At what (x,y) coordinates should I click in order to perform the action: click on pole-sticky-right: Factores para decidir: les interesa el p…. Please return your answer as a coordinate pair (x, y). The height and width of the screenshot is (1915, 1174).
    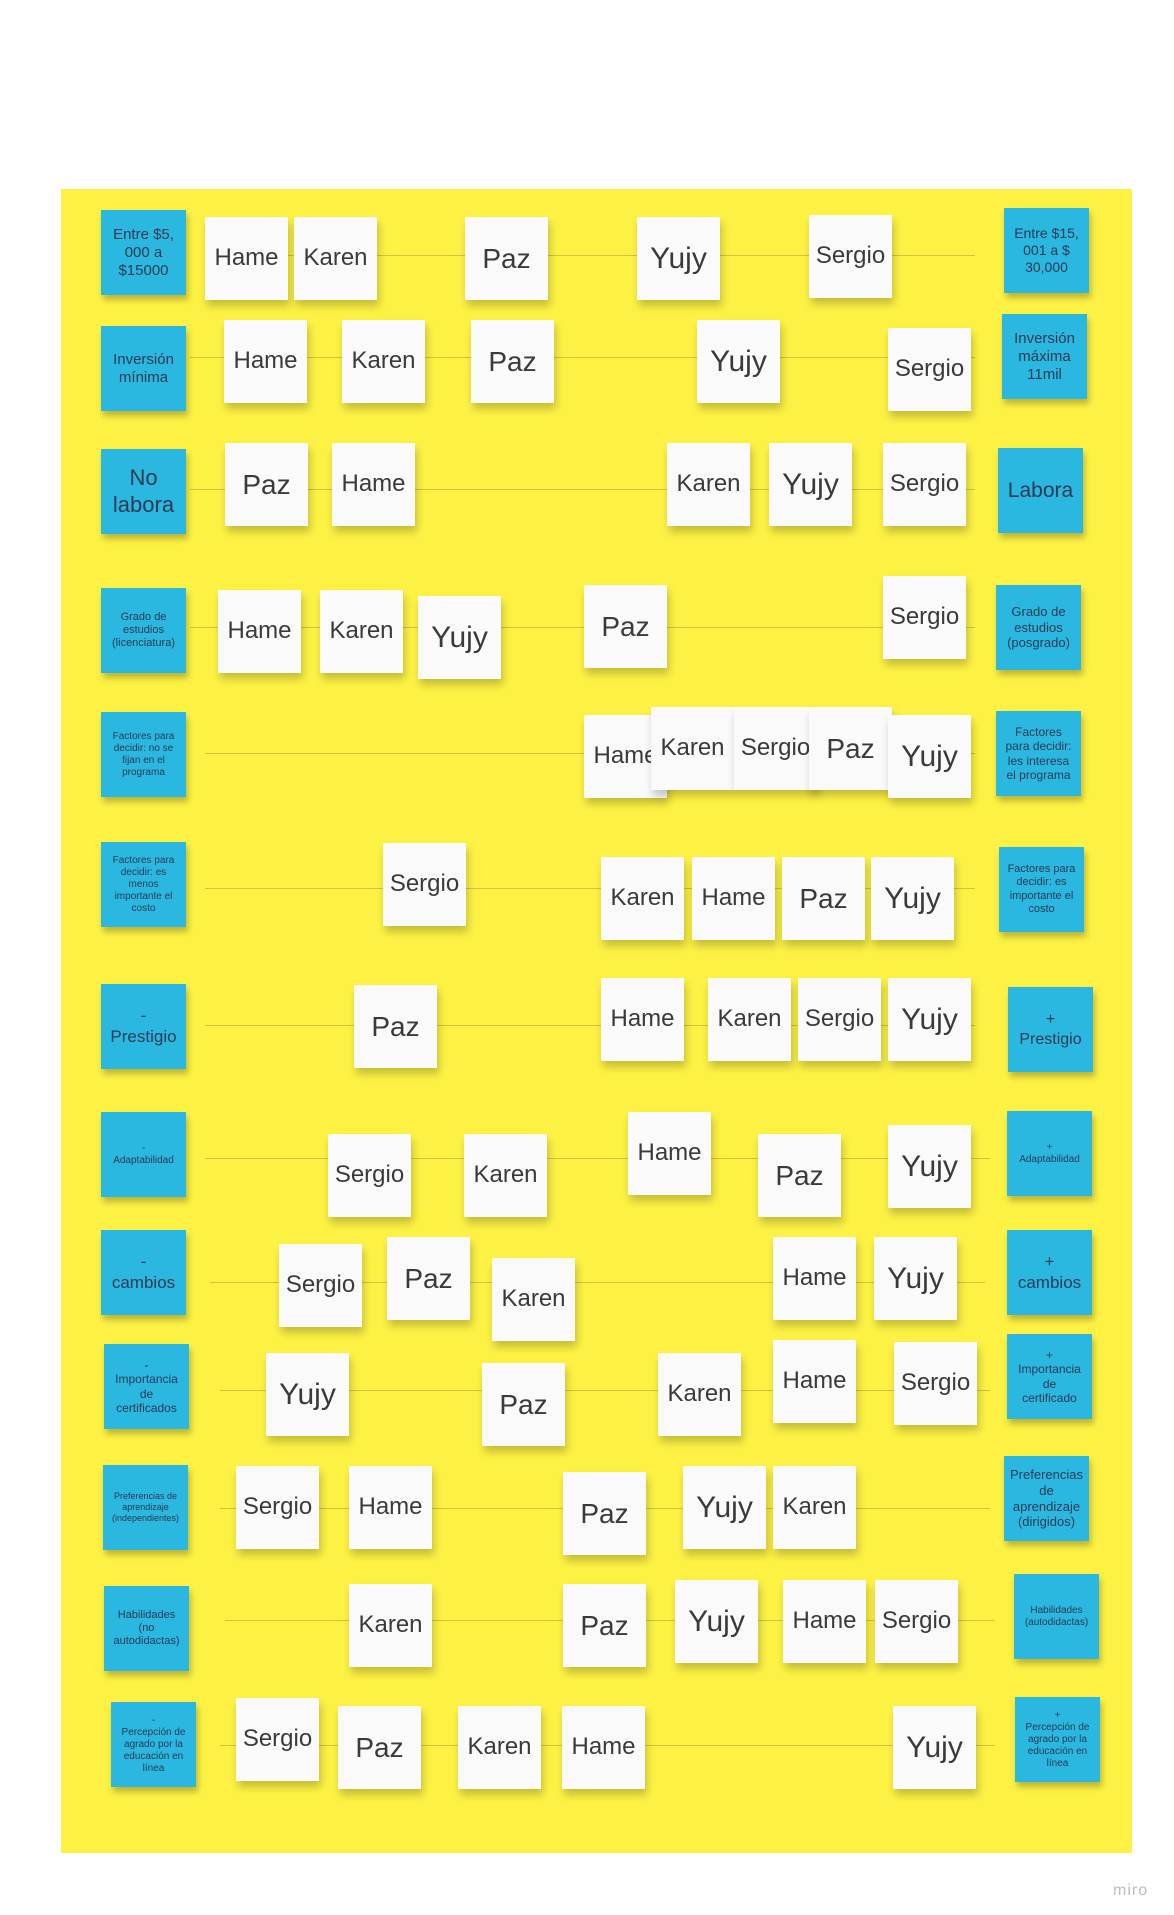
    Looking at the image, I should click on (1038, 753).